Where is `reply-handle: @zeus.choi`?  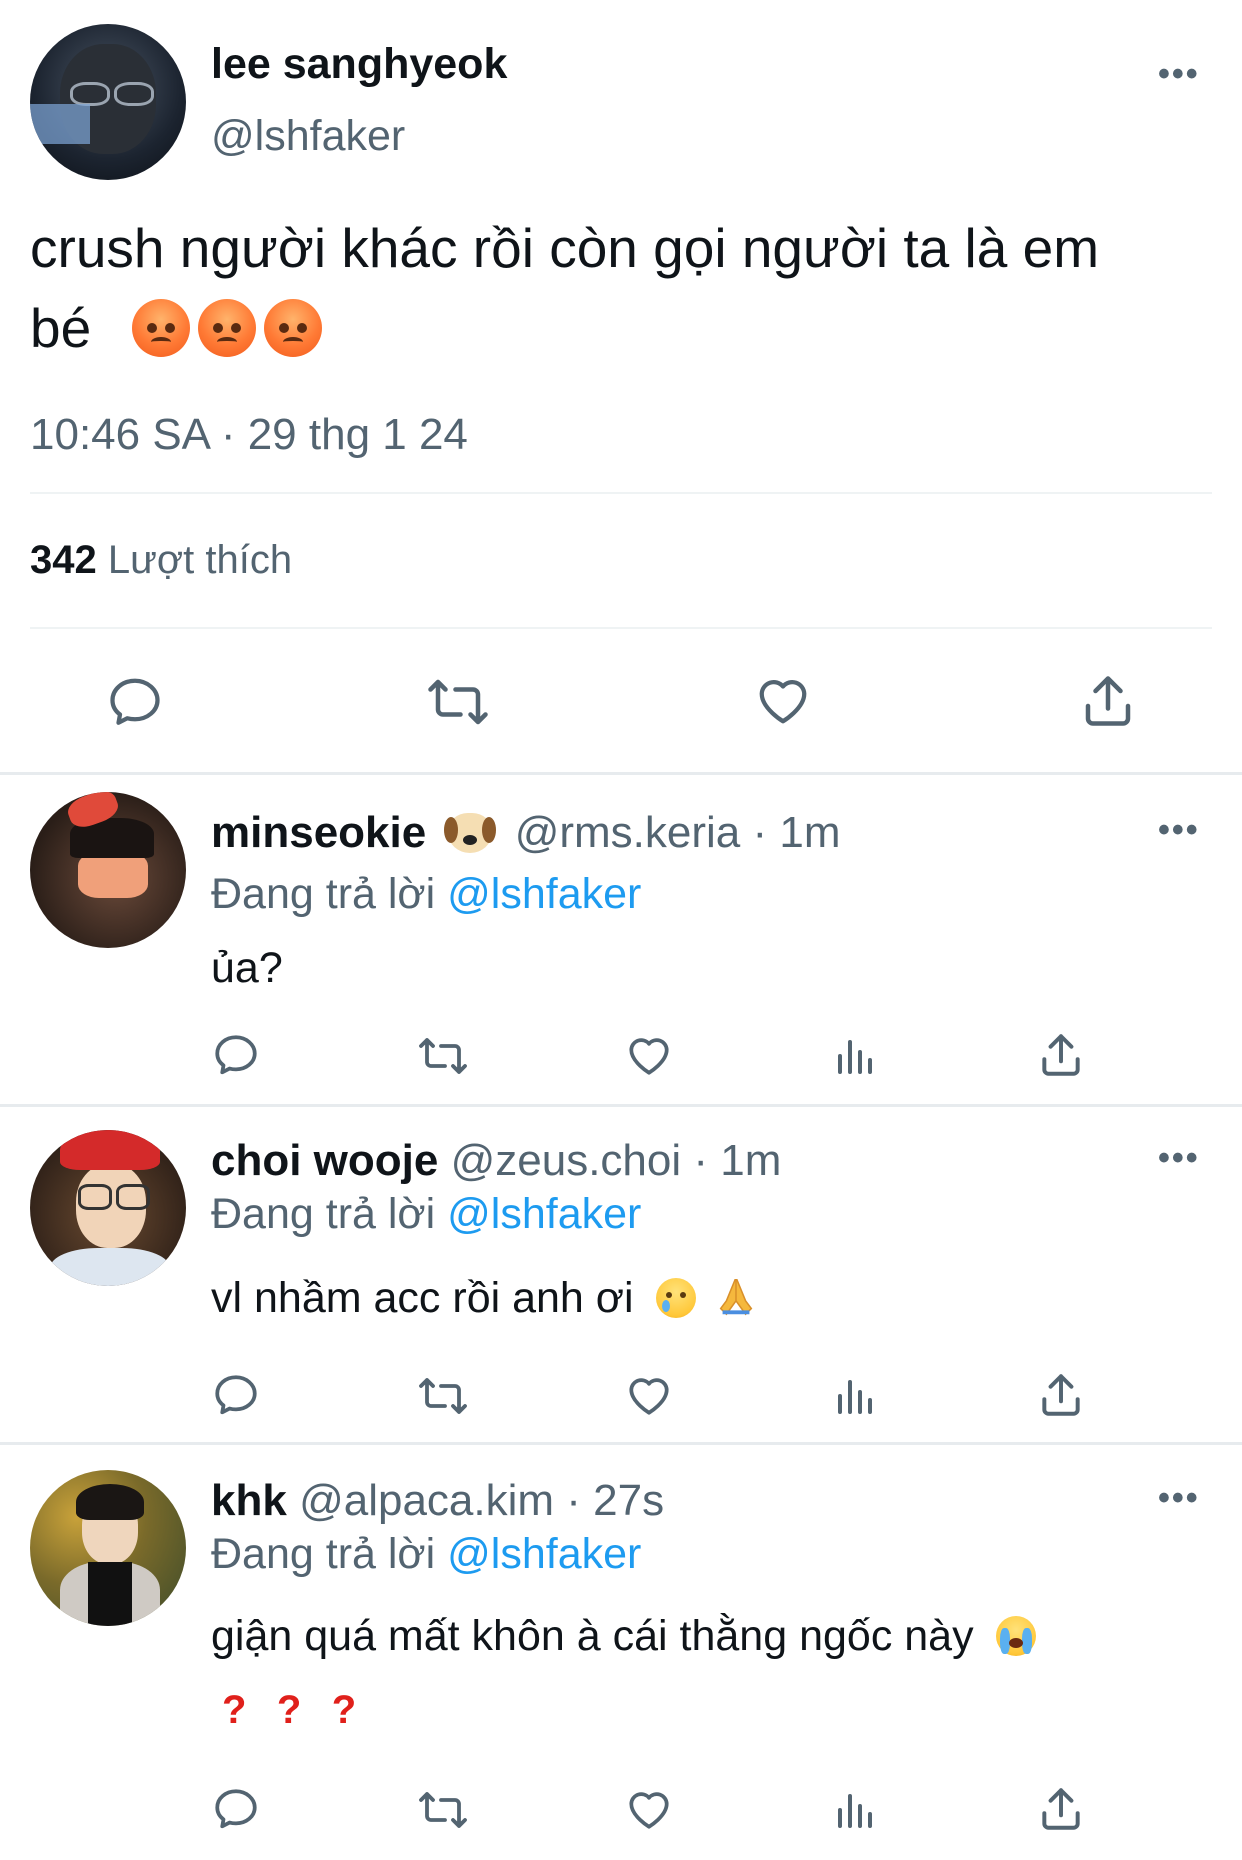 reply-handle: @zeus.choi is located at coordinates (566, 1160).